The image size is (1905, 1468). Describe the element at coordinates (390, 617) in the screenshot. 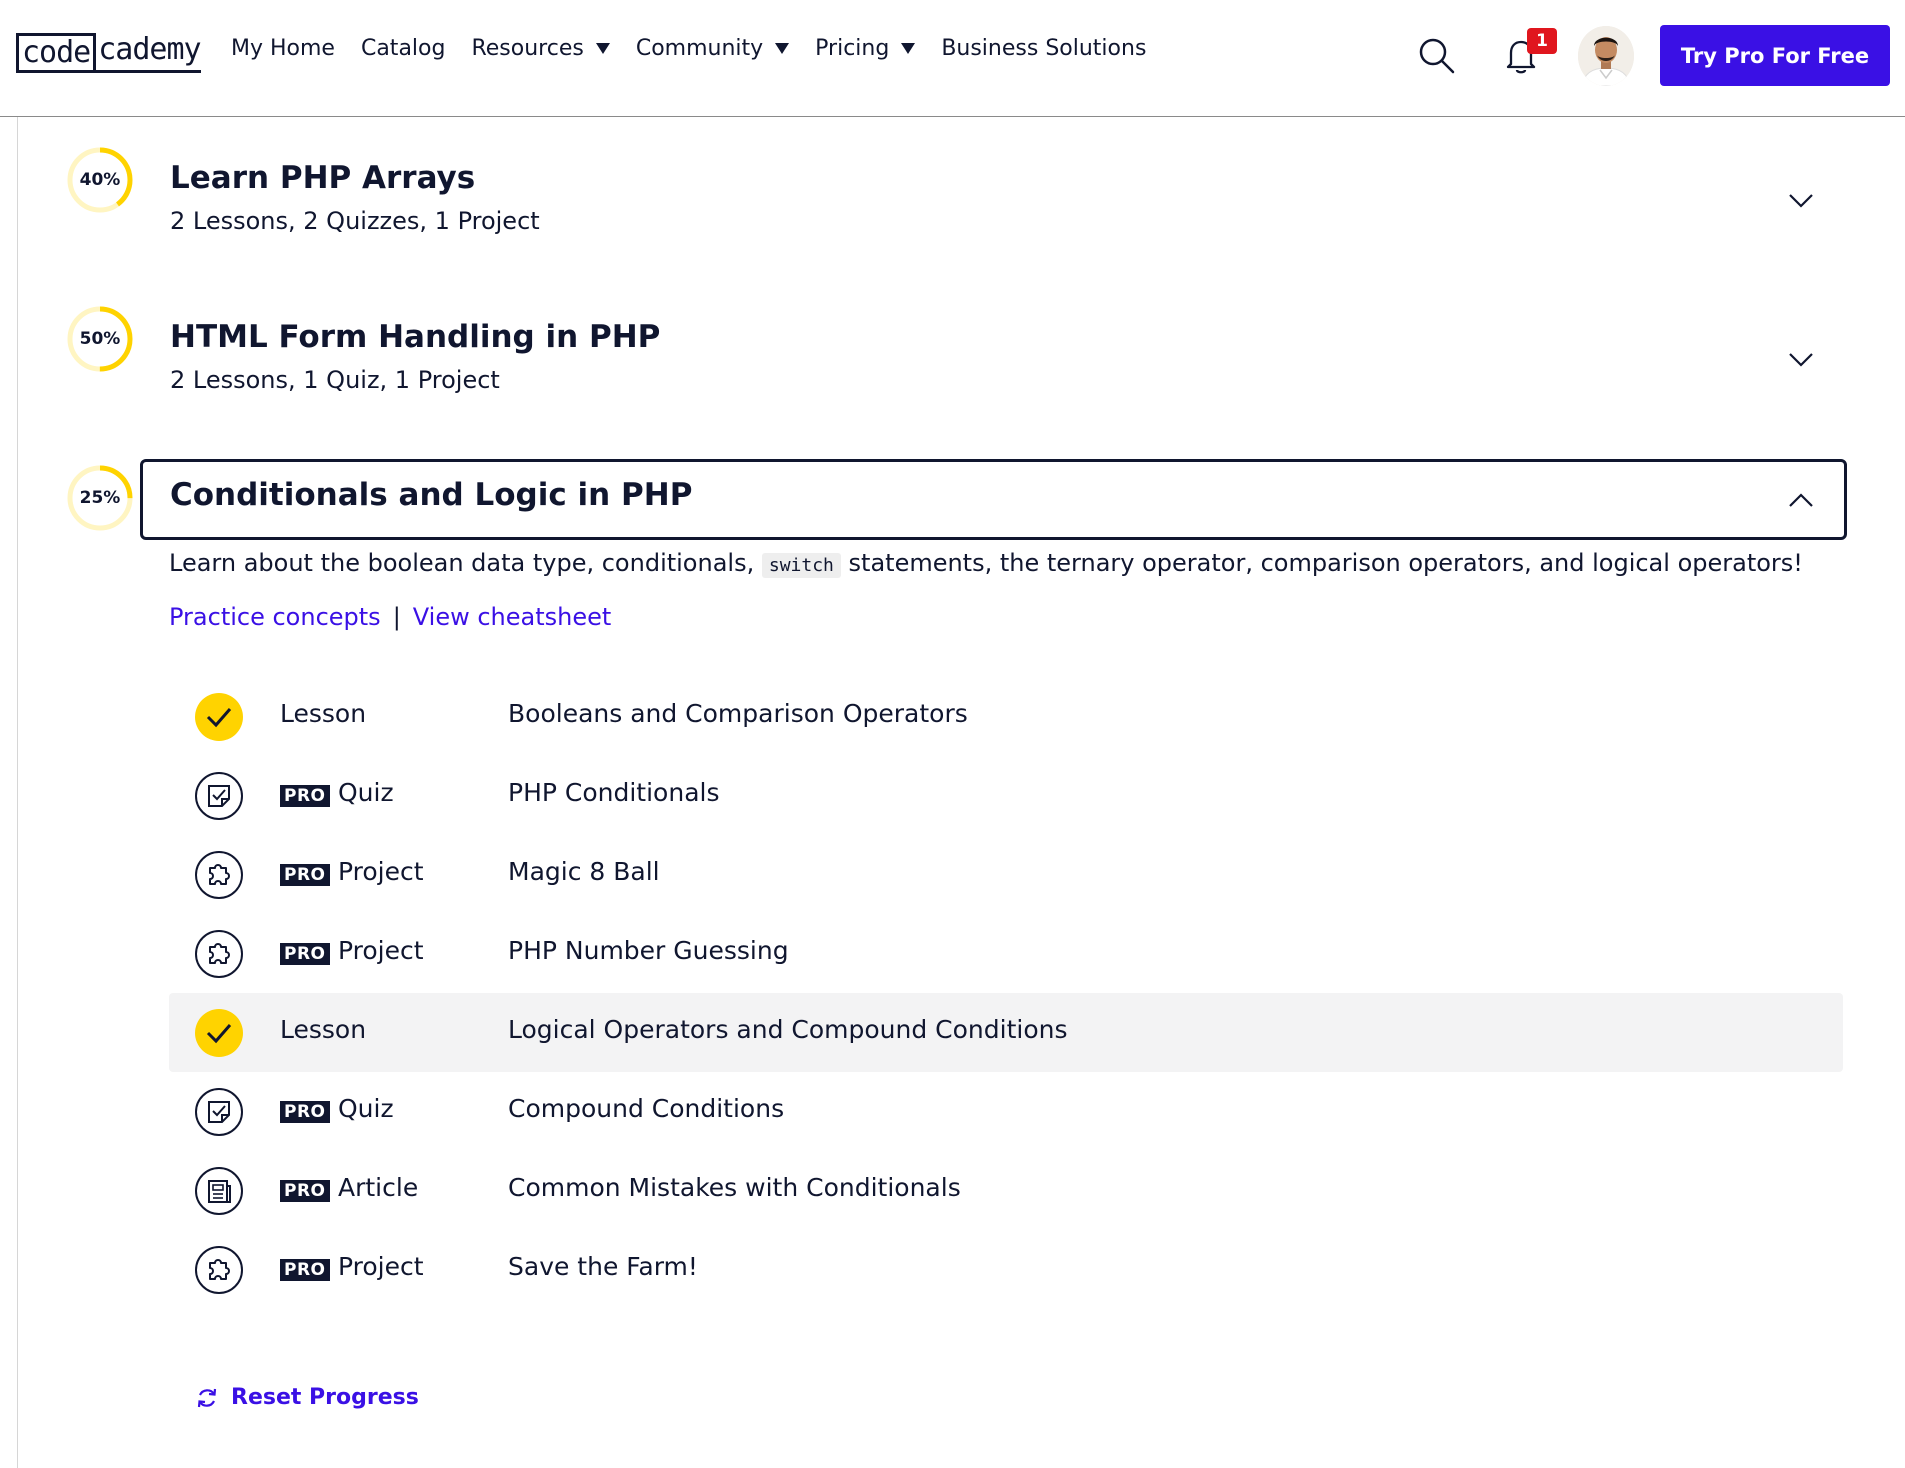

I see `module-links: Practice concepts | View cheatsheet` at that location.